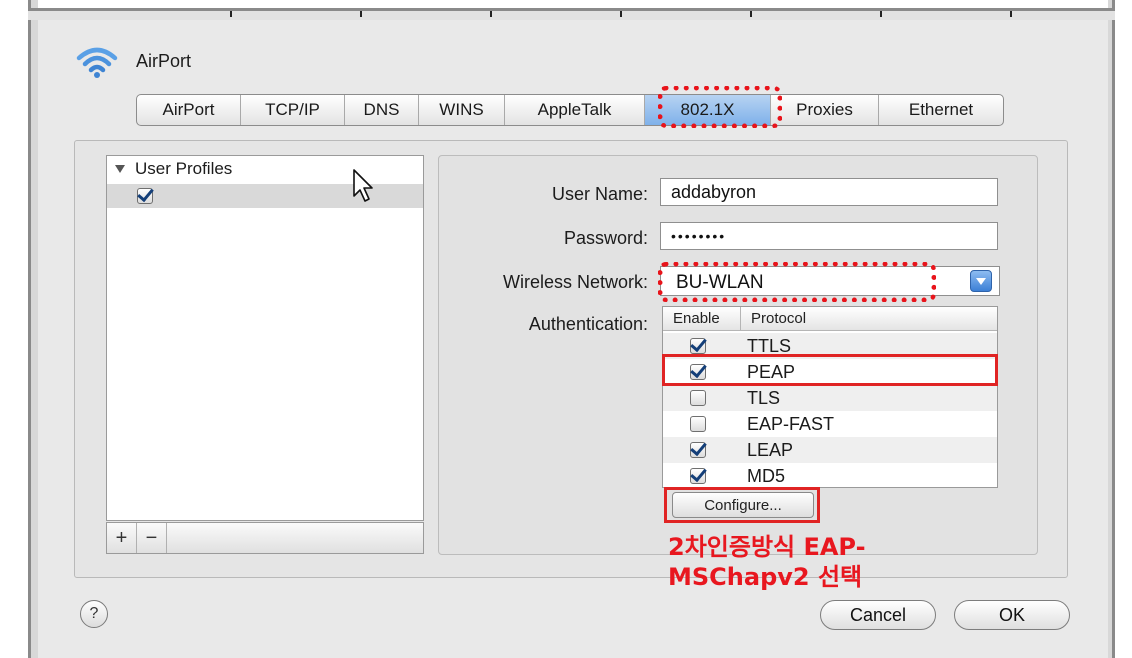 This screenshot has height=658, width=1132. Describe the element at coordinates (588, 324) in the screenshot. I see `authentication-label: Authentication:` at that location.